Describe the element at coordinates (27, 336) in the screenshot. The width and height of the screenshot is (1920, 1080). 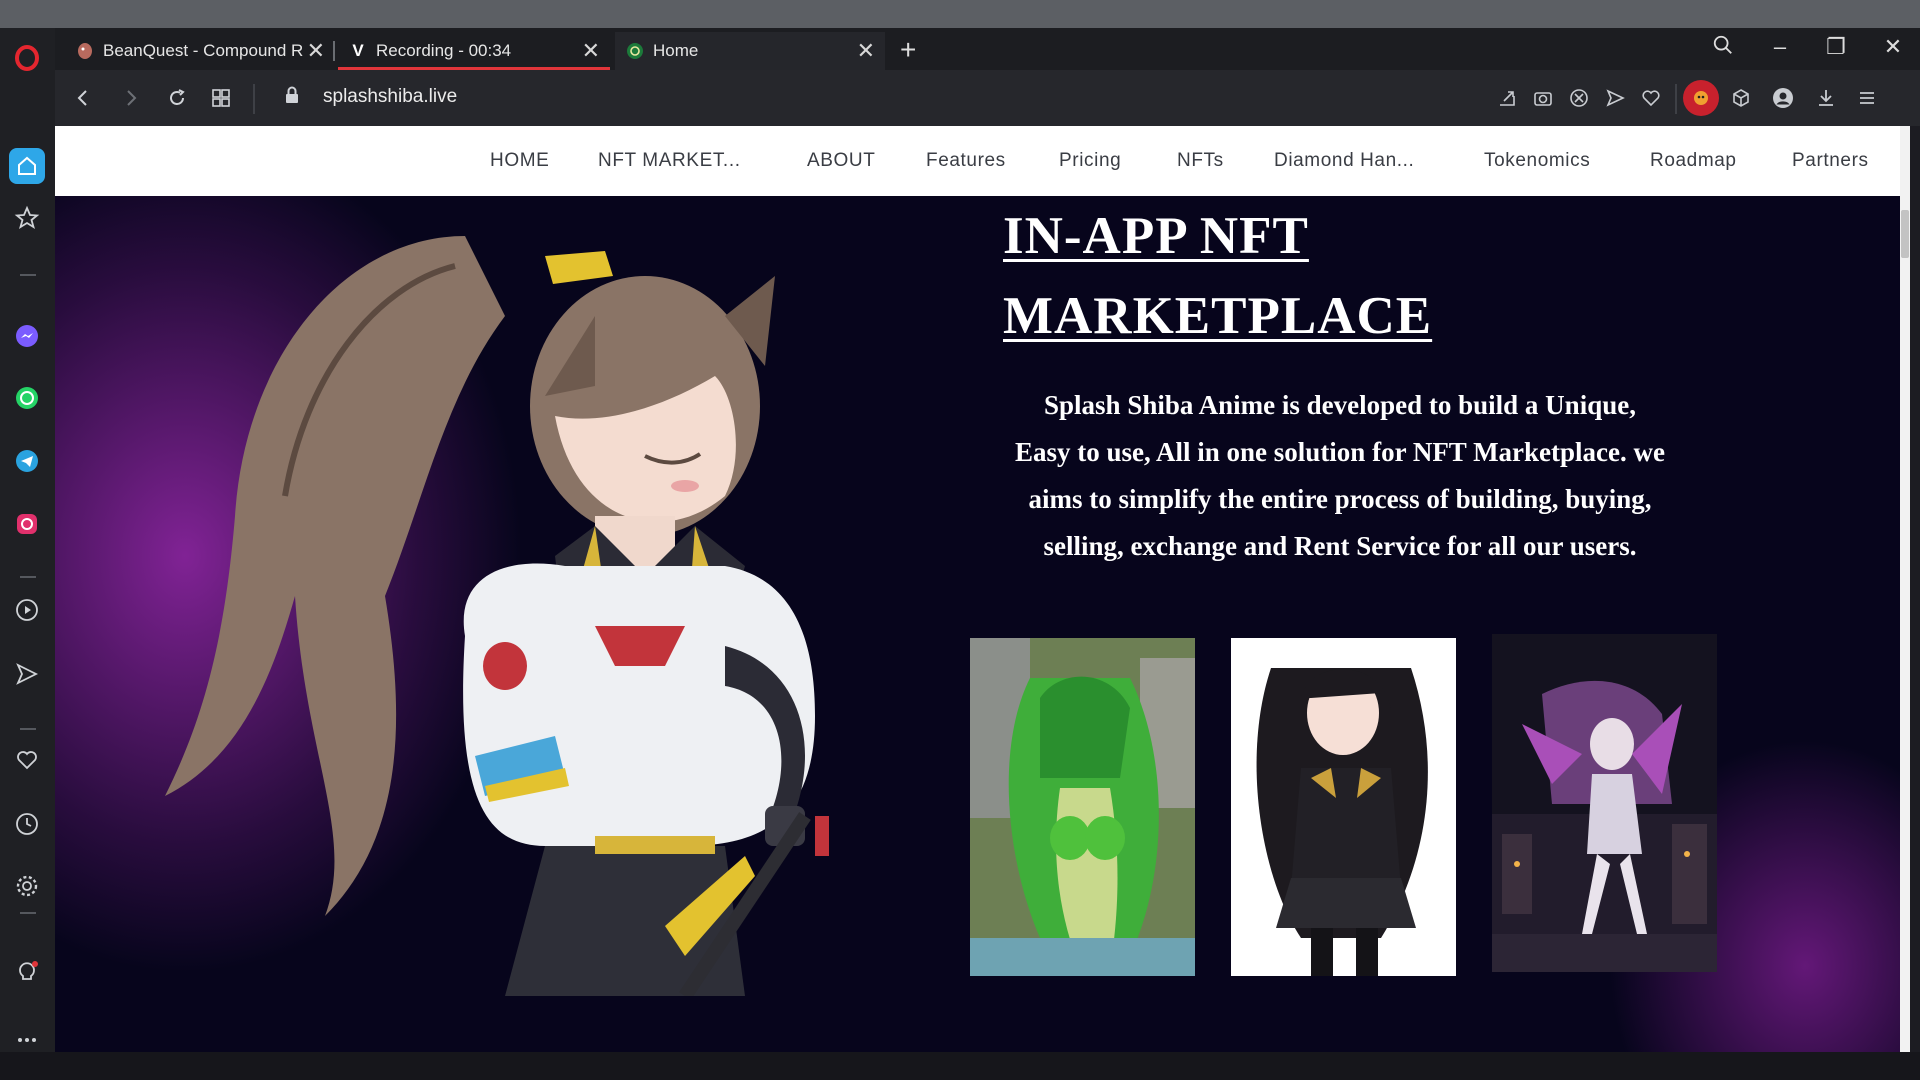
I see `messenger-icon` at that location.